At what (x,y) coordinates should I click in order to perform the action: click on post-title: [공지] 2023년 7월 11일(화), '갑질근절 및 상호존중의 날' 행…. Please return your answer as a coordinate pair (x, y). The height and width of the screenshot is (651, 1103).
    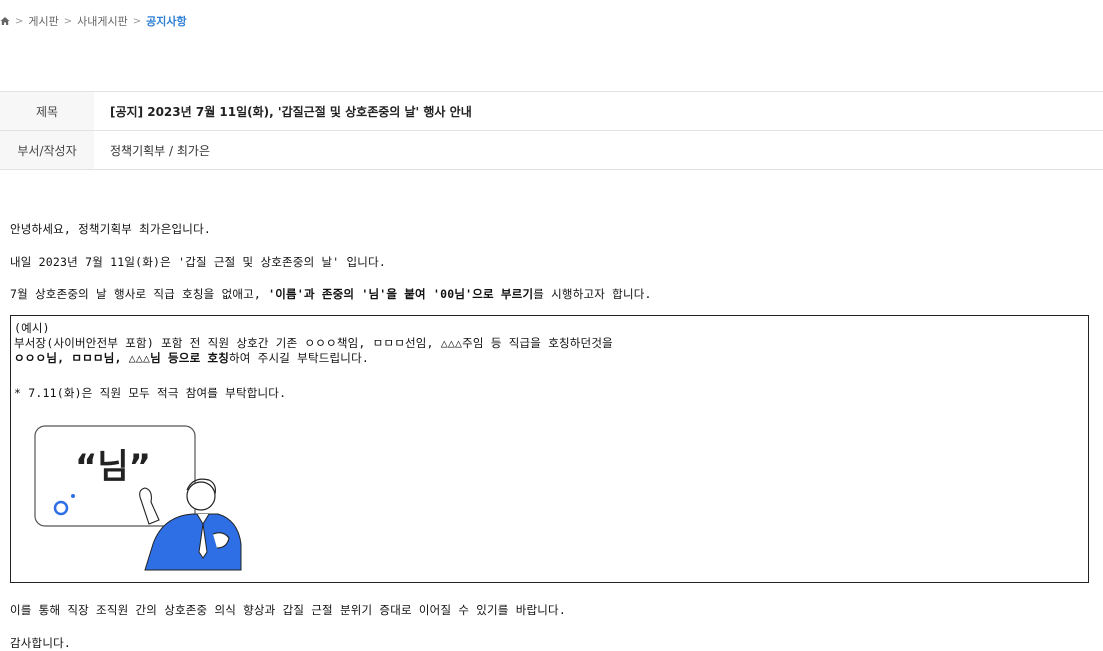
    Looking at the image, I should click on (291, 111).